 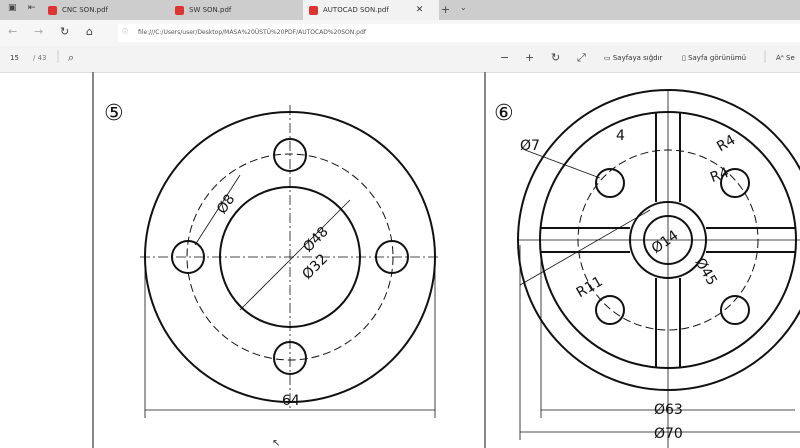 I want to click on dim-r11: R11, so click(x=590, y=288).